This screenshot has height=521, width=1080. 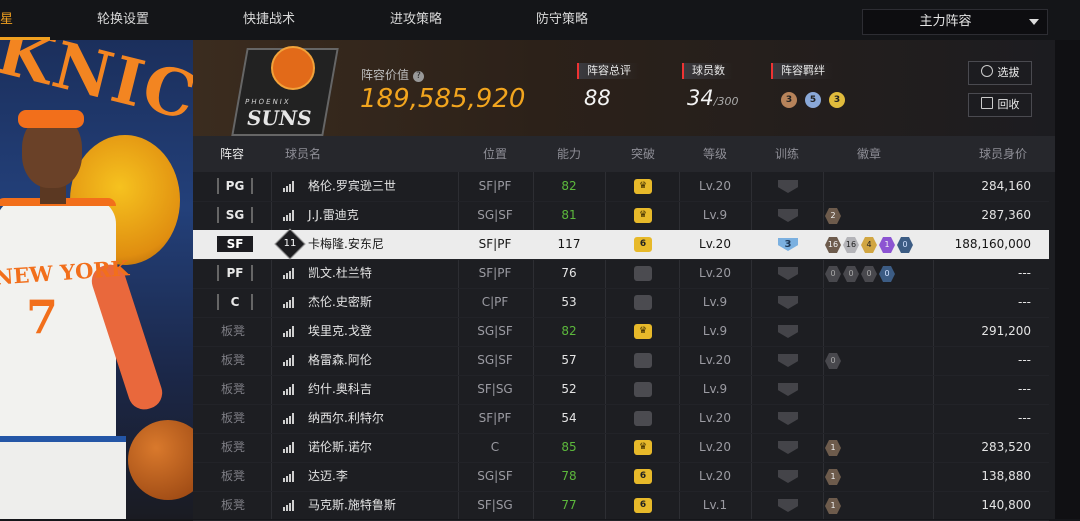 What do you see at coordinates (700, 98) in the screenshot?
I see `player-count-value: 34` at bounding box center [700, 98].